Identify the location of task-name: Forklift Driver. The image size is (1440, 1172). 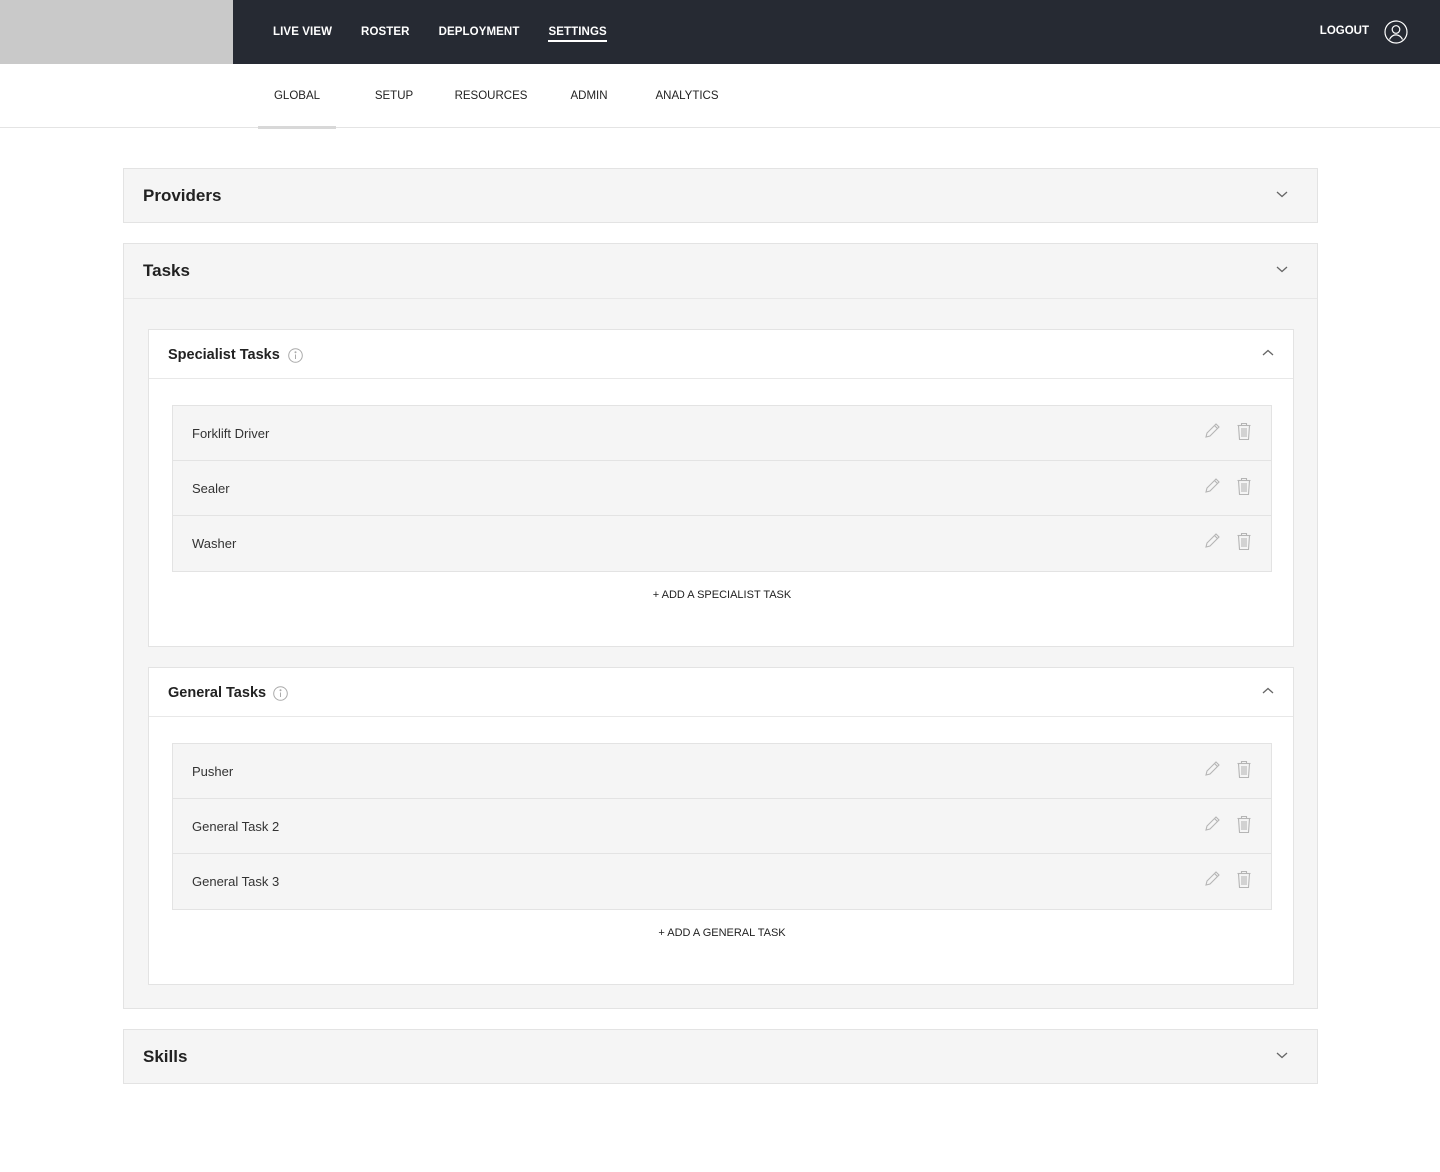
(231, 433).